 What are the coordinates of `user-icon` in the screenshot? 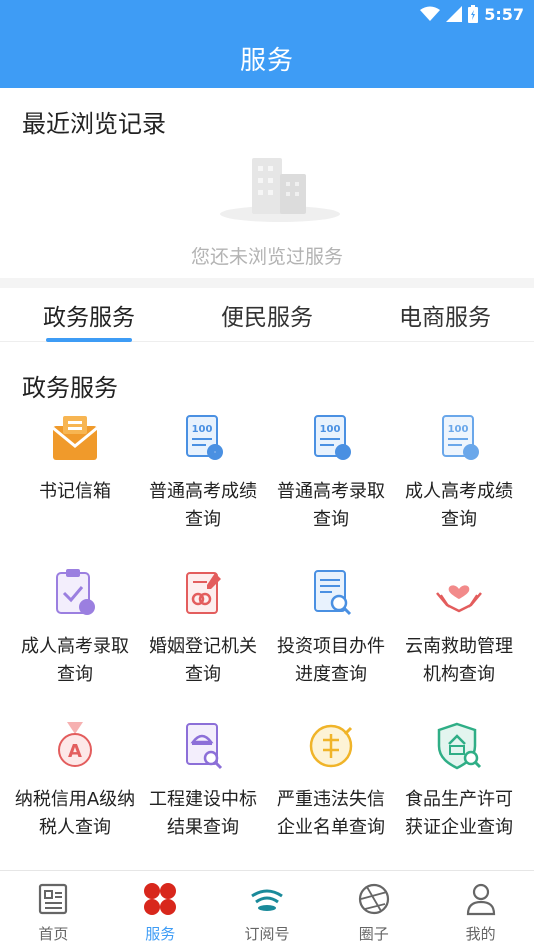 It's located at (481, 899).